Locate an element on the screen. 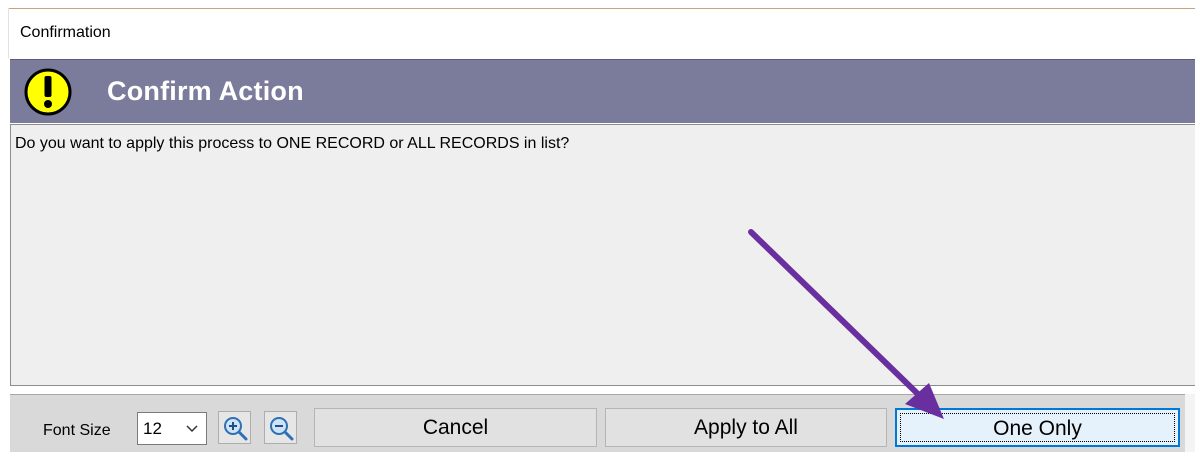 Image resolution: width=1195 pixels, height=452 pixels. dialog-heading: Confirm Action is located at coordinates (205, 91).